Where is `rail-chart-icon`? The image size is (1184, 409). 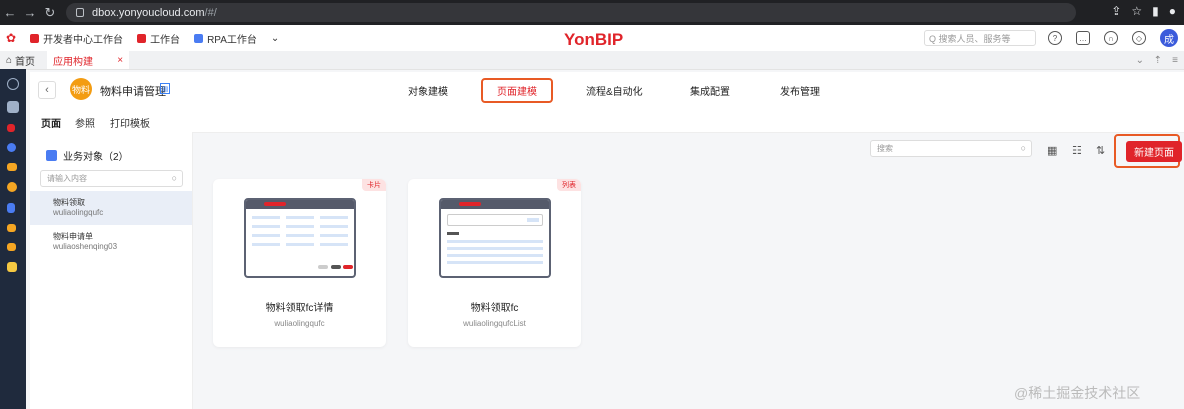 rail-chart-icon is located at coordinates (11, 147).